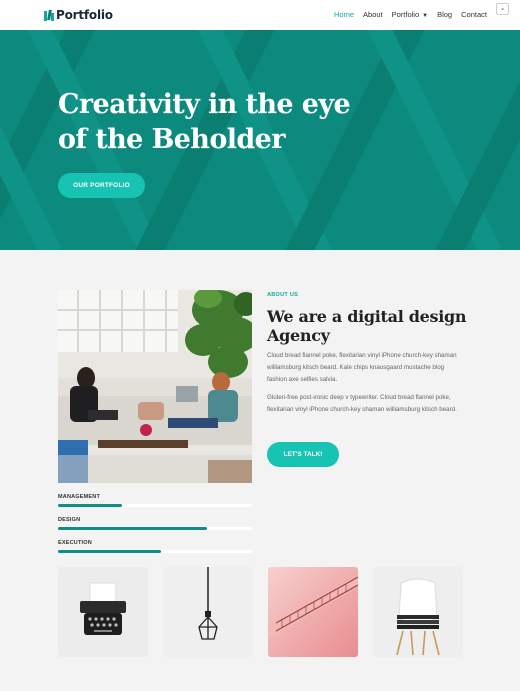  I want to click on nav-item-blog: Blog, so click(444, 14).